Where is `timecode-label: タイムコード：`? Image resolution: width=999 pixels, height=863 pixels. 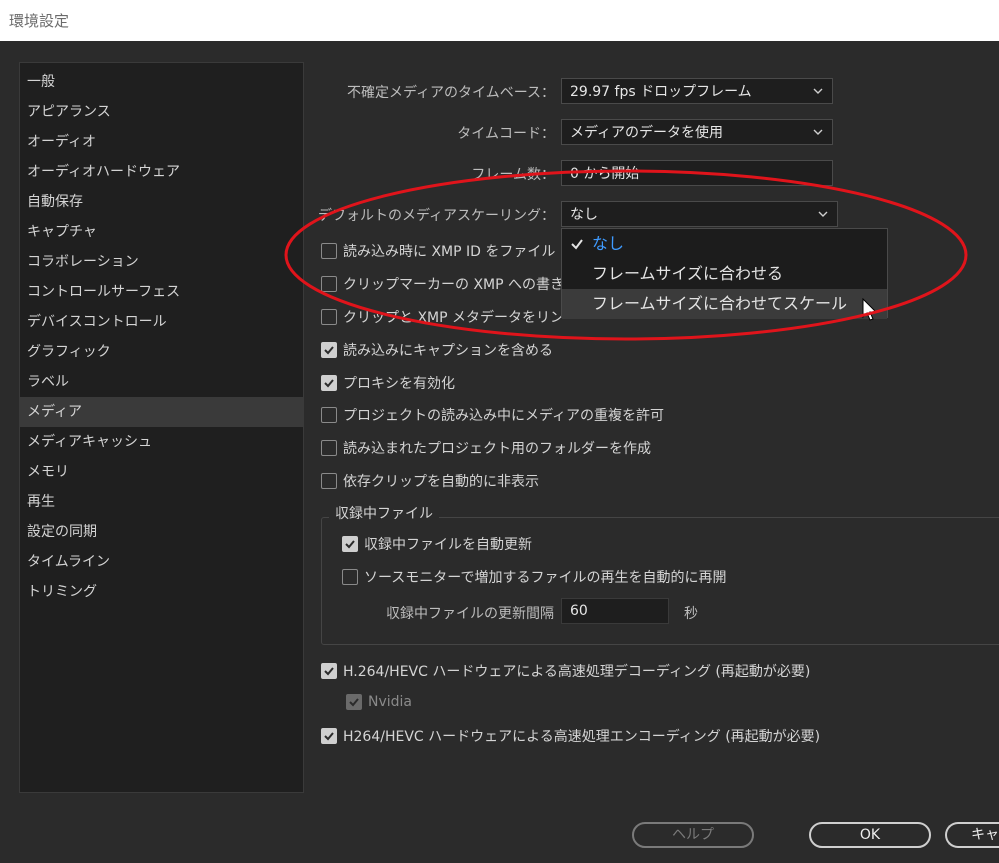
timecode-label: タイムコード： is located at coordinates (506, 134).